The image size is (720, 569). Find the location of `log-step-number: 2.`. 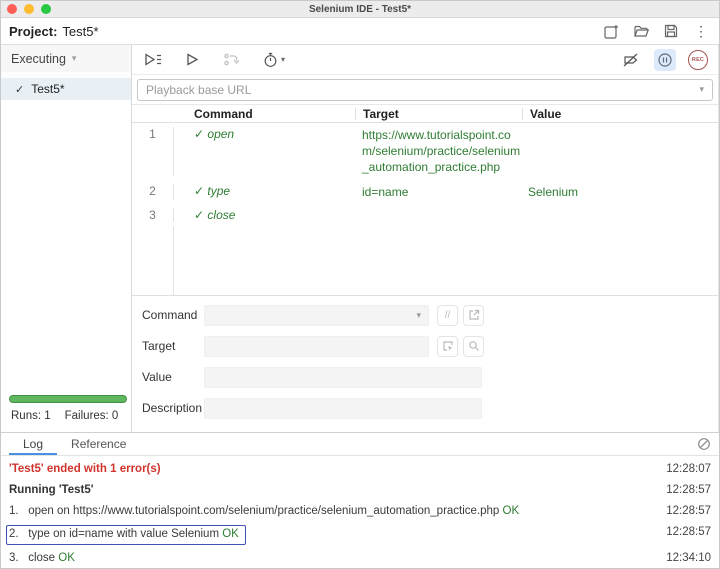

log-step-number: 2. is located at coordinates (14, 533).